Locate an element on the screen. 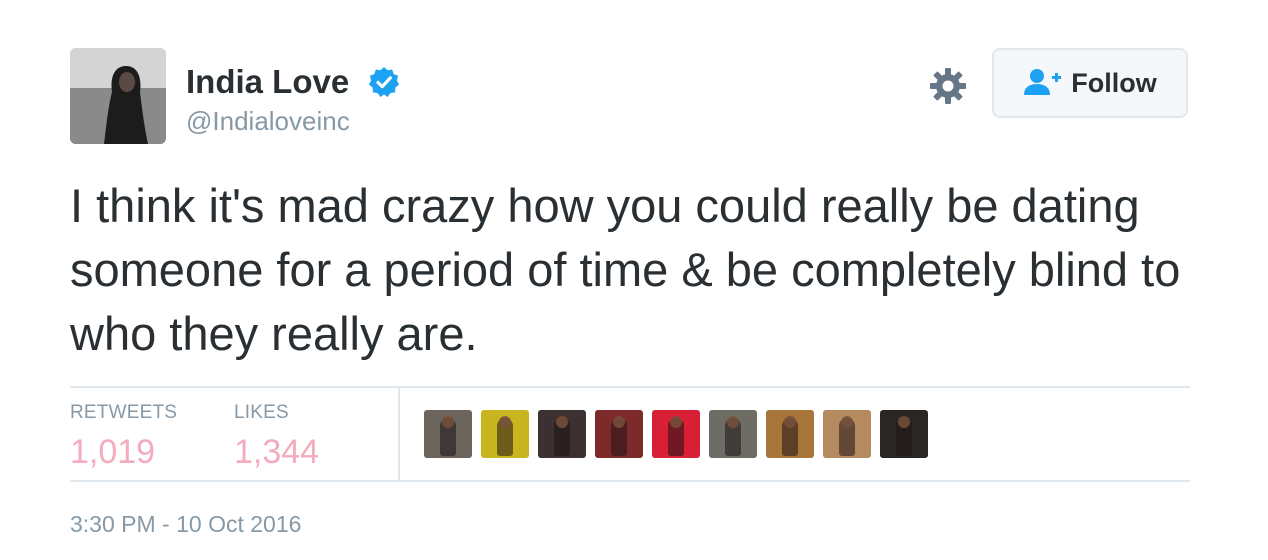  author-avatar is located at coordinates (118, 96).